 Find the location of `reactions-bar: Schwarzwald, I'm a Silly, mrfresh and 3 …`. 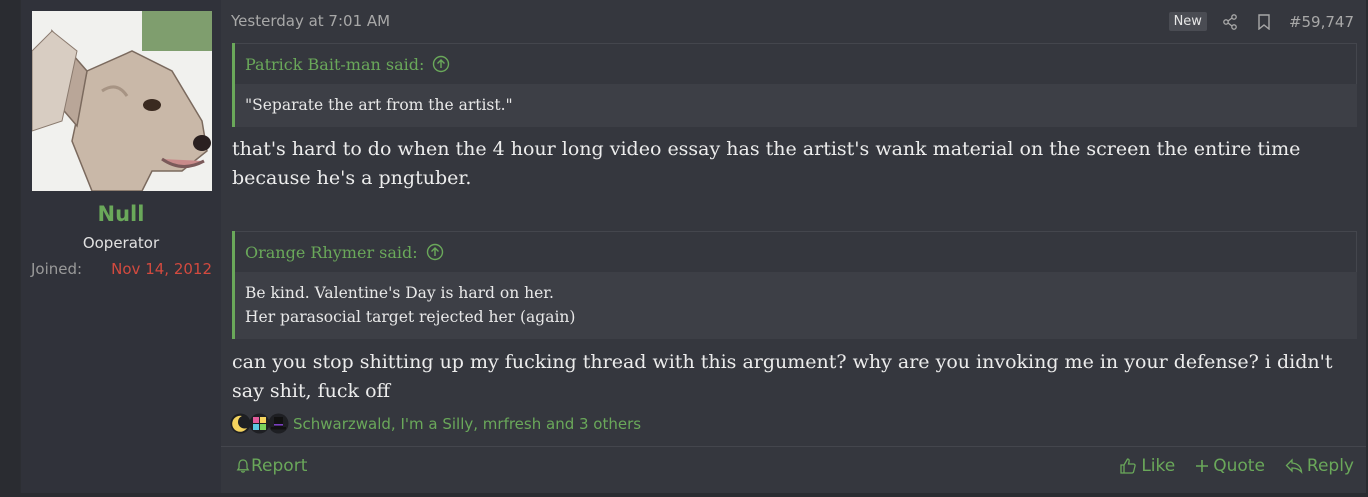

reactions-bar: Schwarzwald, I'm a Silly, mrfresh and 3 … is located at coordinates (435, 423).